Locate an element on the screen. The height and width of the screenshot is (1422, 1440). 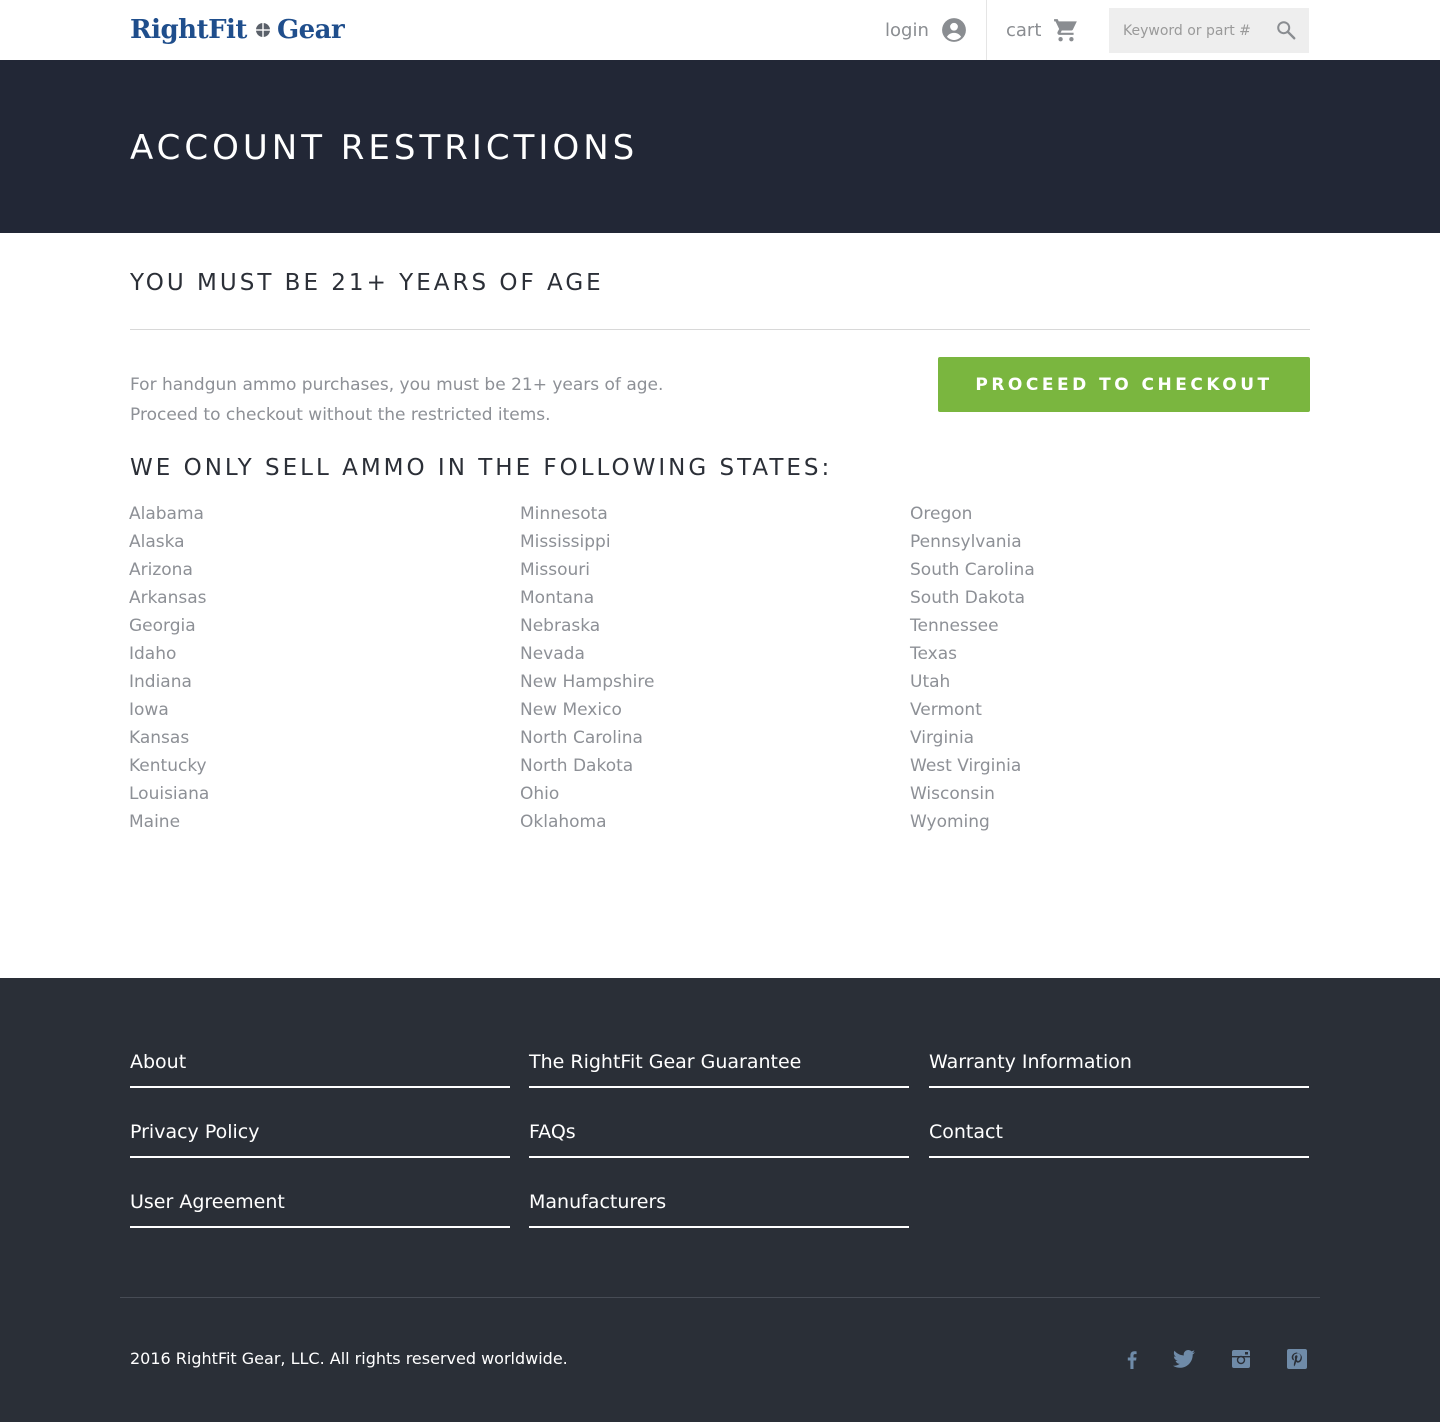
state-item: Pennsylvania is located at coordinates (966, 542).